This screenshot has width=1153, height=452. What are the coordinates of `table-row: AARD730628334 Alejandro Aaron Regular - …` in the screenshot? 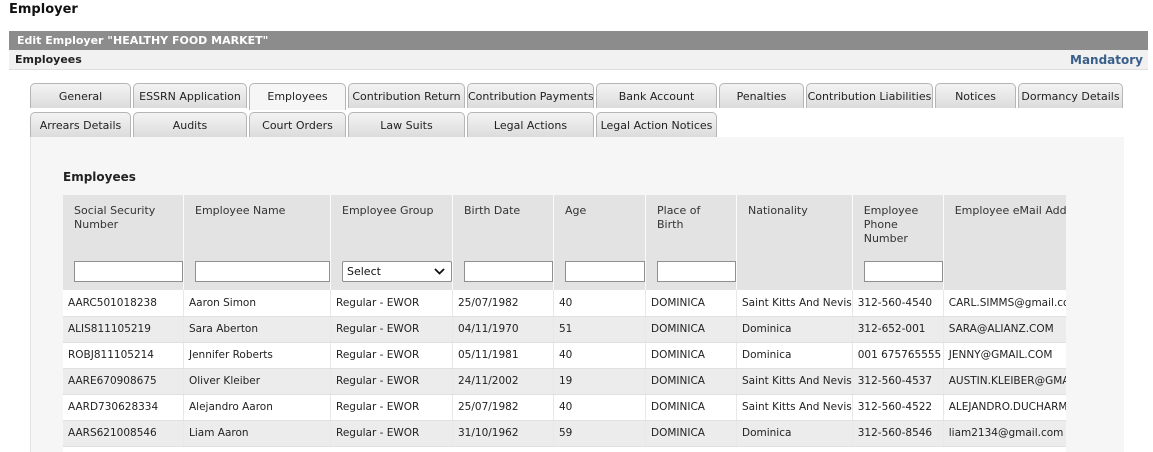 It's located at (564, 407).